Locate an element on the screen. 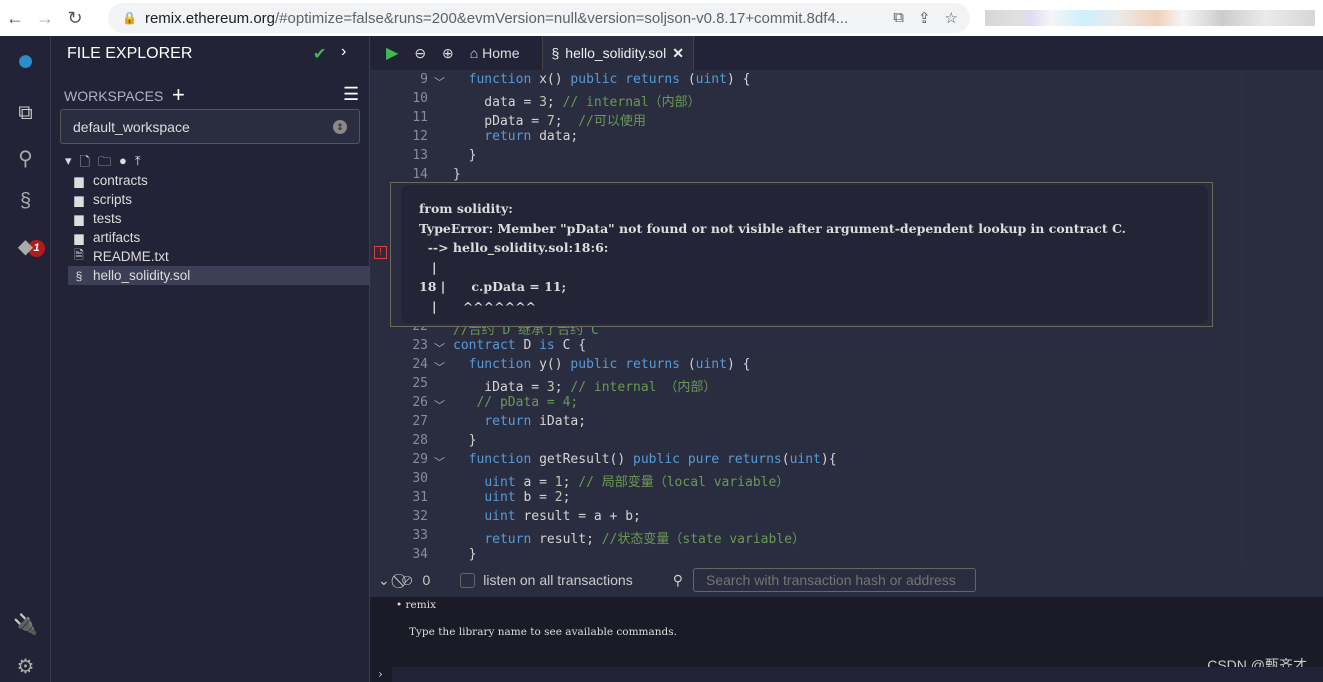 The height and width of the screenshot is (682, 1323). line-number: 11 is located at coordinates (420, 117).